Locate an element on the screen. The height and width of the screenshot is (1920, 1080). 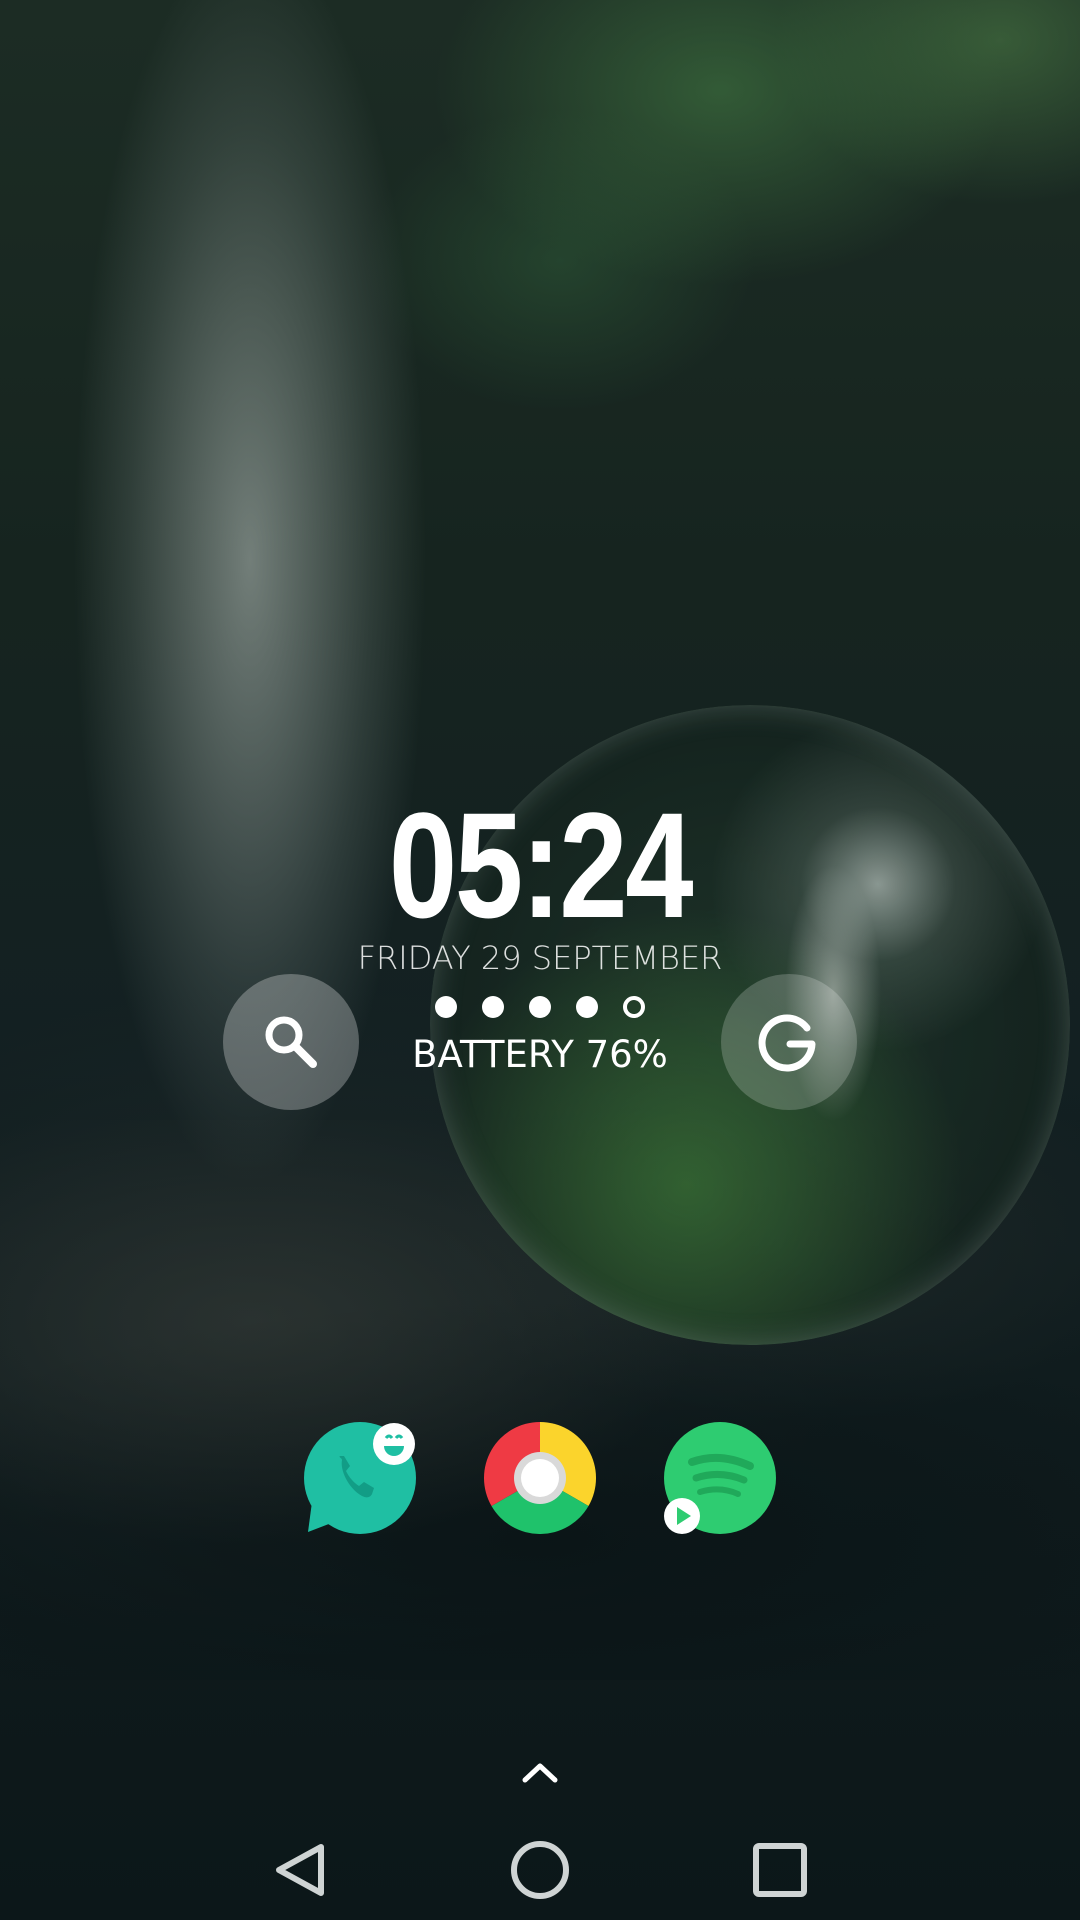
phone-app-icon is located at coordinates (360, 1478).